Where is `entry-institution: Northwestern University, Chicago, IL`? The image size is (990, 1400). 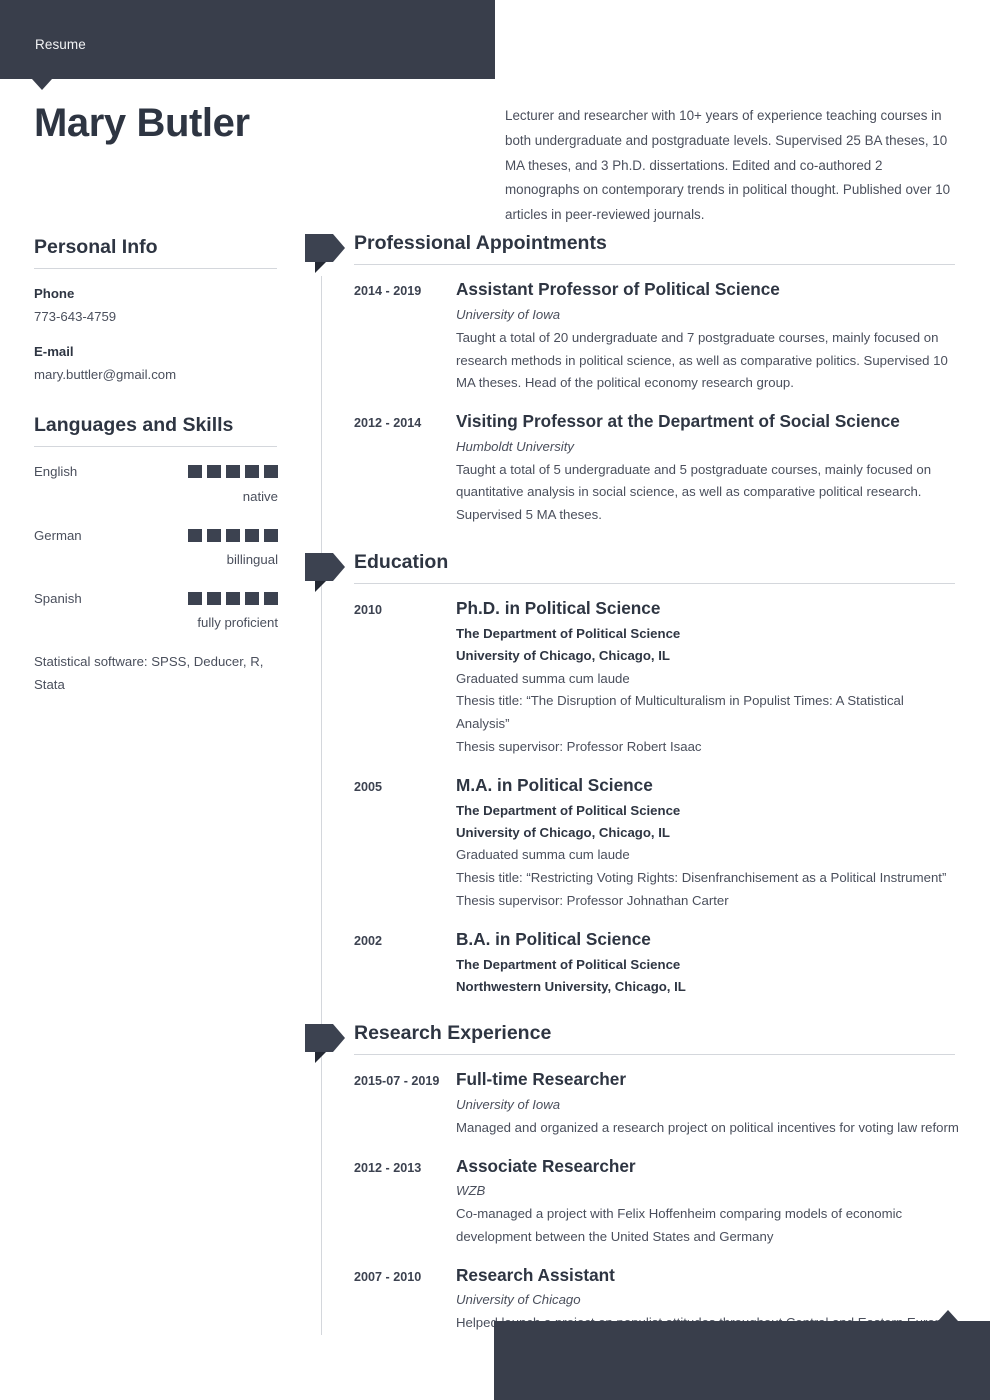 entry-institution: Northwestern University, Chicago, IL is located at coordinates (571, 986).